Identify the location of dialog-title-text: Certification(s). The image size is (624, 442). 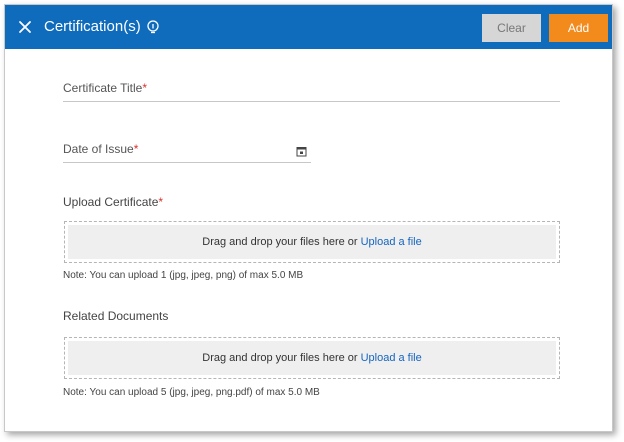
(92, 26).